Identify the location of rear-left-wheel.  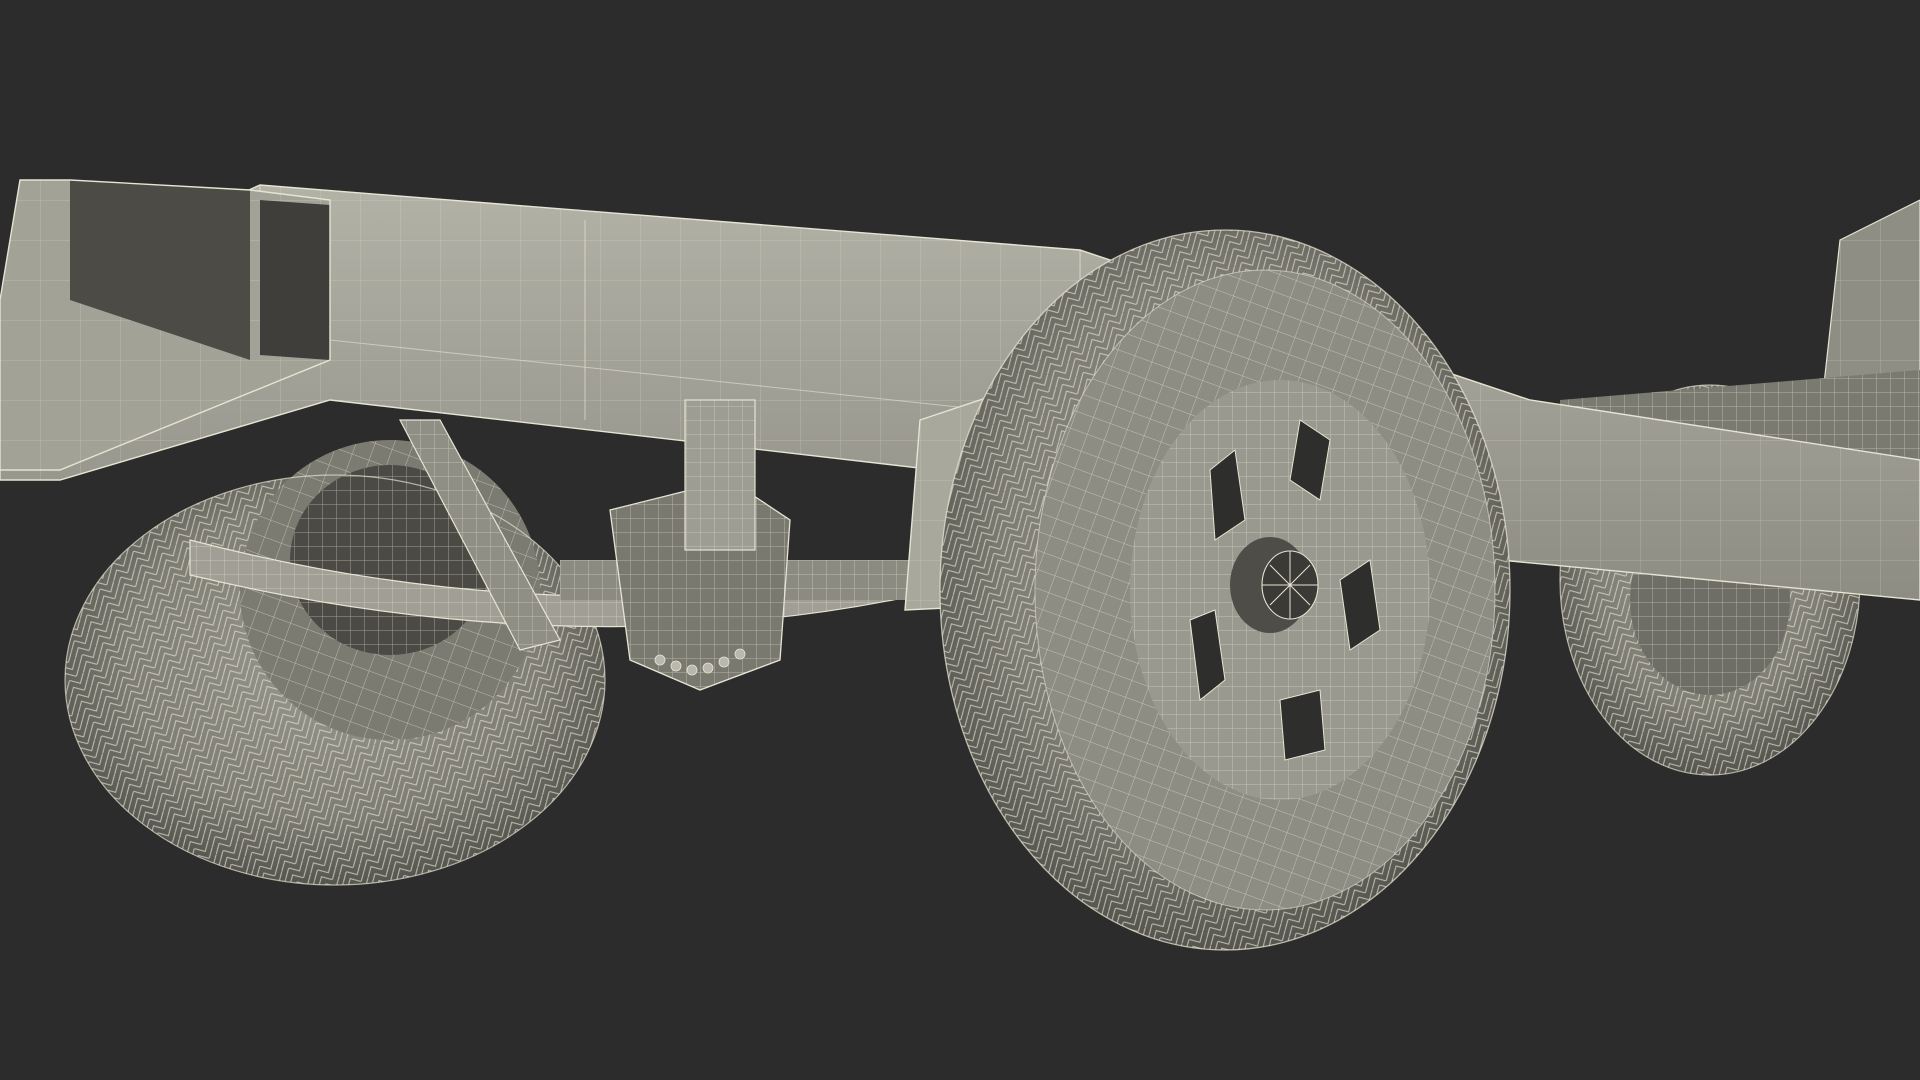
(335, 663).